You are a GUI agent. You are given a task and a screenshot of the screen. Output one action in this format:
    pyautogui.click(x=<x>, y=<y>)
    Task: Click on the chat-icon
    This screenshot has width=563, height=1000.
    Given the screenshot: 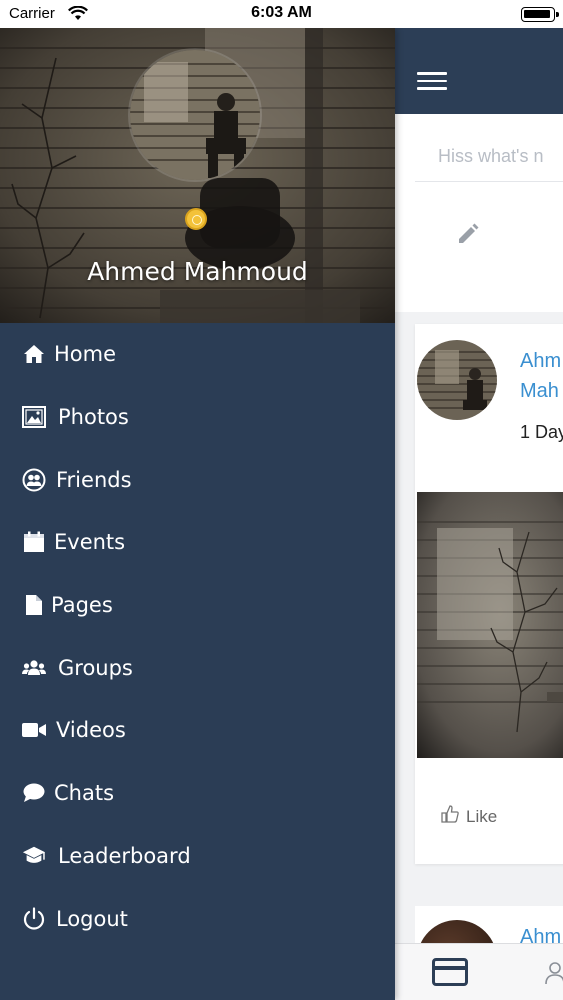 What is the action you would take?
    pyautogui.click(x=34, y=793)
    